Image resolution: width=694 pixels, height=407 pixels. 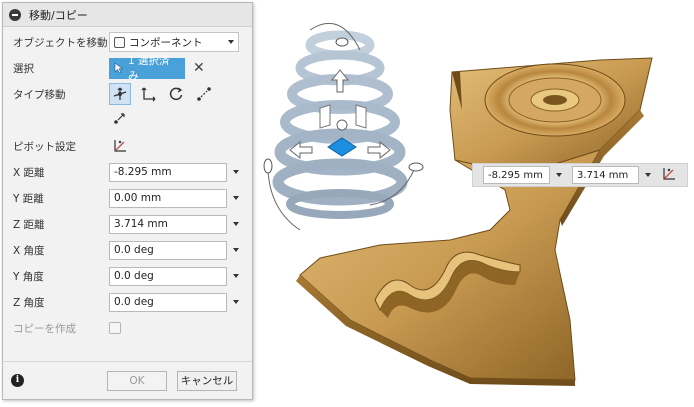 I want to click on z-angle-row: Z 角度 0.0 deg, so click(x=128, y=302).